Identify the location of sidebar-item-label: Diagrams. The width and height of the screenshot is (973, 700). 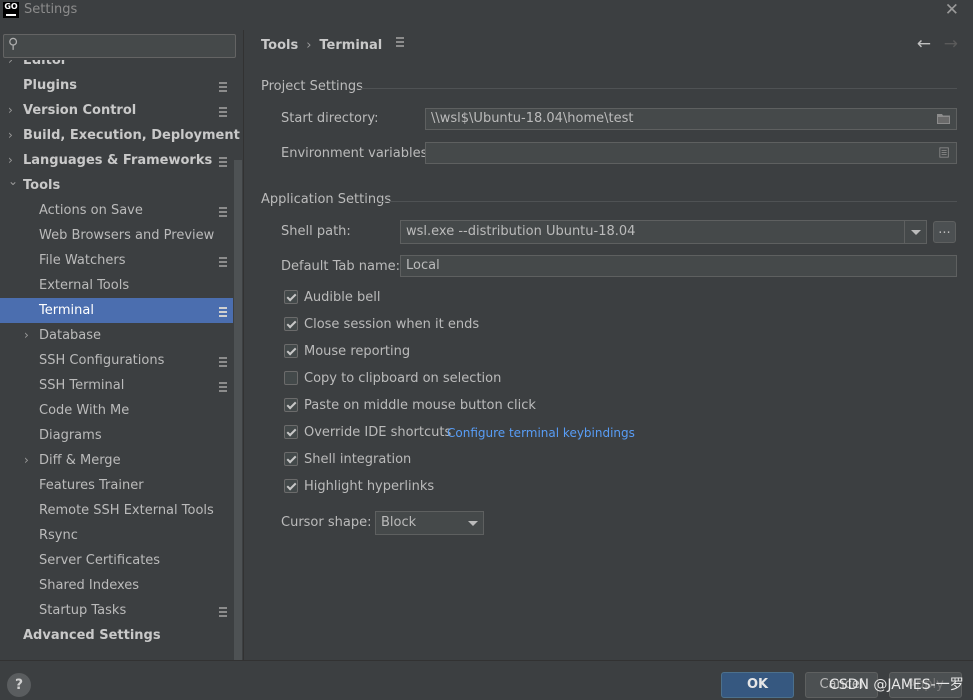
(70, 435).